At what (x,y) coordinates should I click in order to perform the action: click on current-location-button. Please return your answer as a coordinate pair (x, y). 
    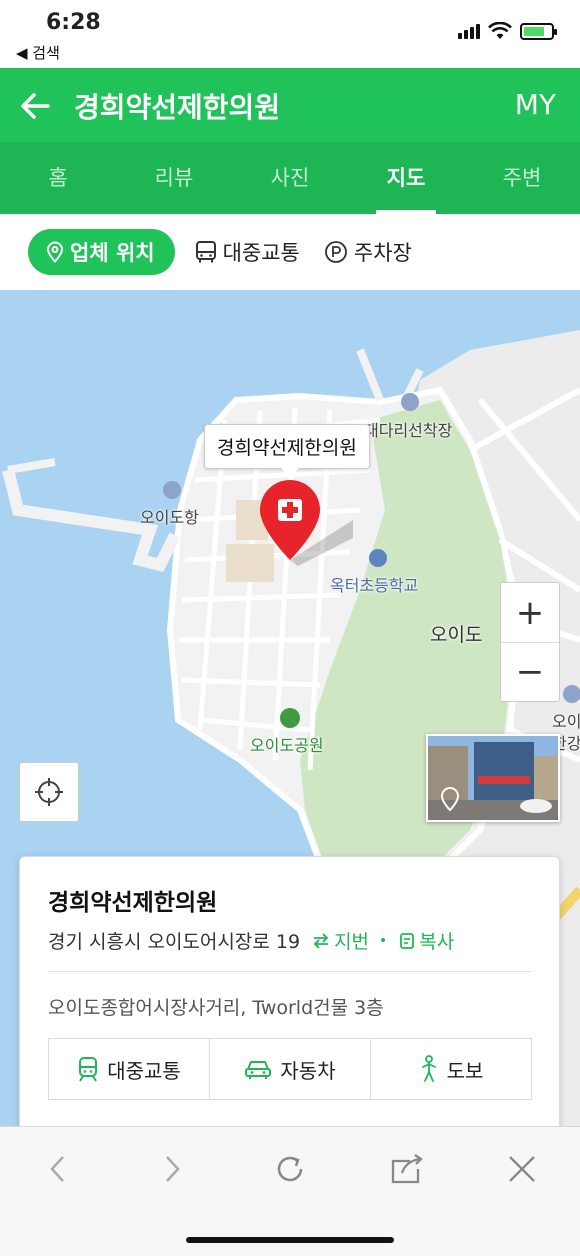
    Looking at the image, I should click on (49, 792).